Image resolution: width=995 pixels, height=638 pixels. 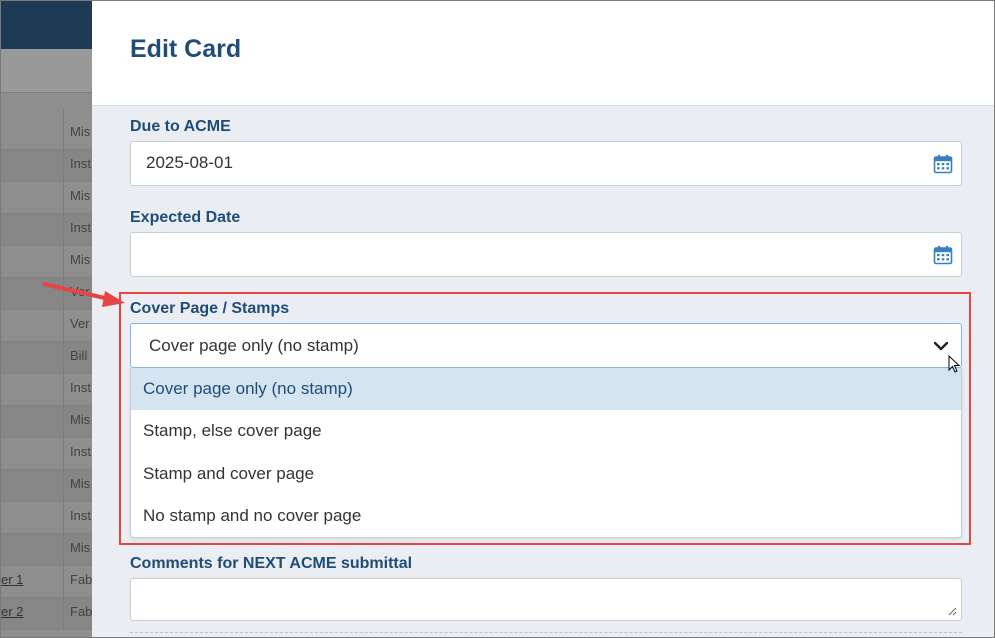 What do you see at coordinates (546, 254) in the screenshot?
I see `expected-date-input` at bounding box center [546, 254].